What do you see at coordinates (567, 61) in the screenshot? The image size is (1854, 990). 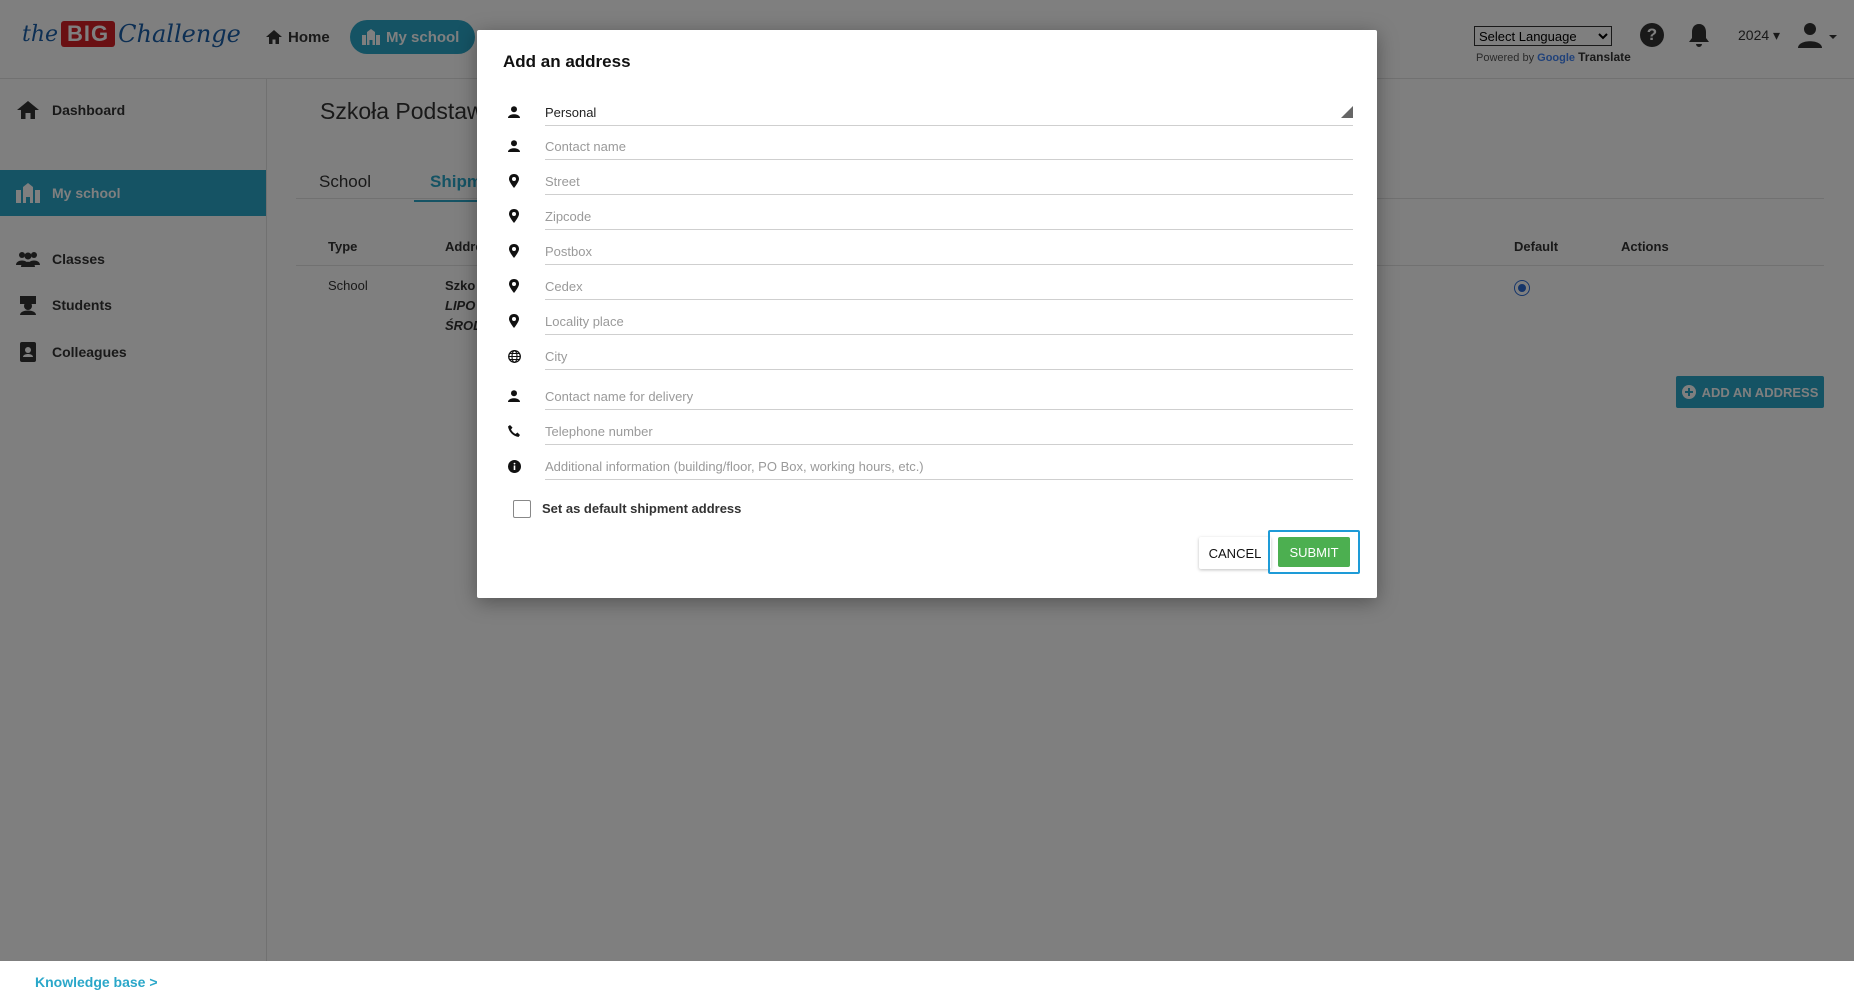 I see `dialog-title: Add an address` at bounding box center [567, 61].